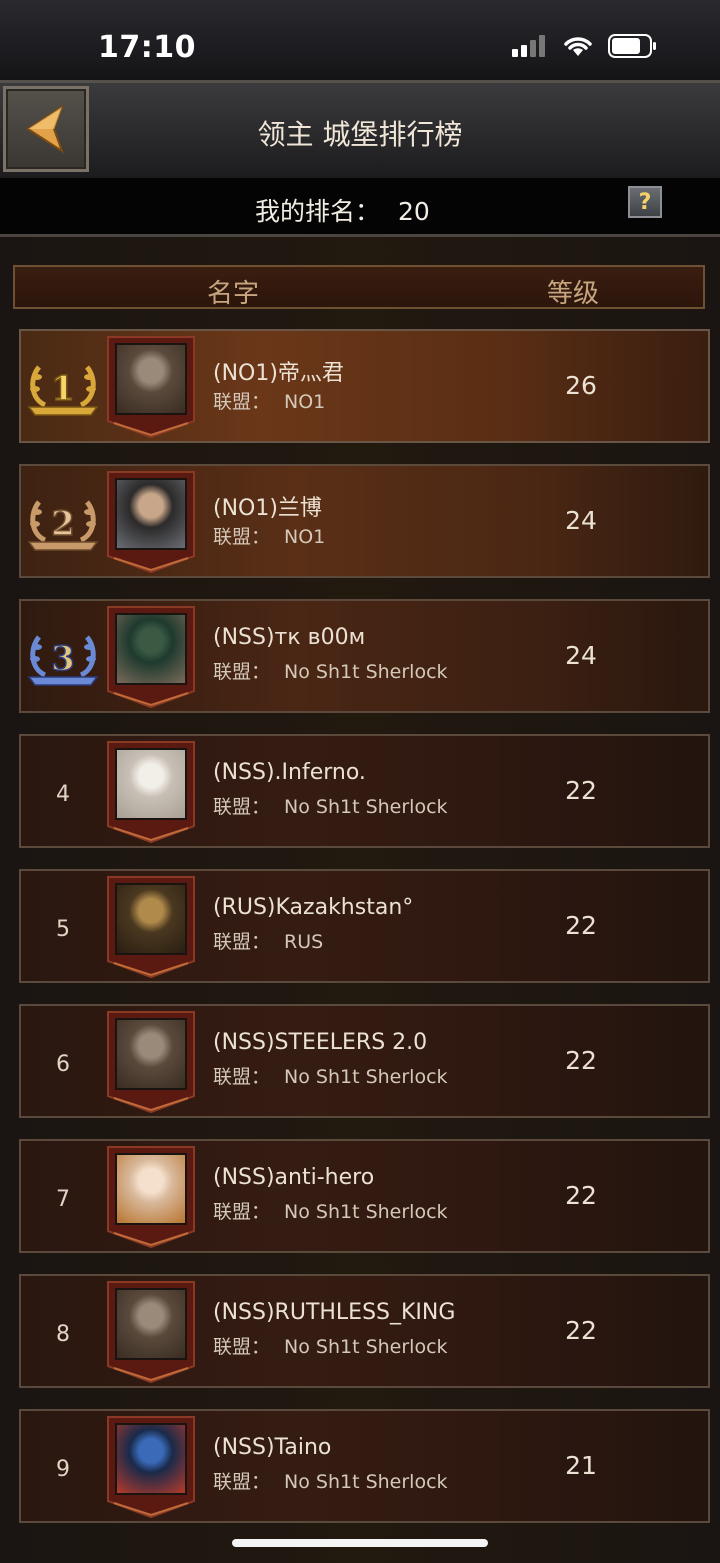 This screenshot has height=1563, width=720. I want to click on ranking-row: 8 (NSS)RUTHLESS_KING 联盟： No Sh1t Sherlock 22, so click(364, 1331).